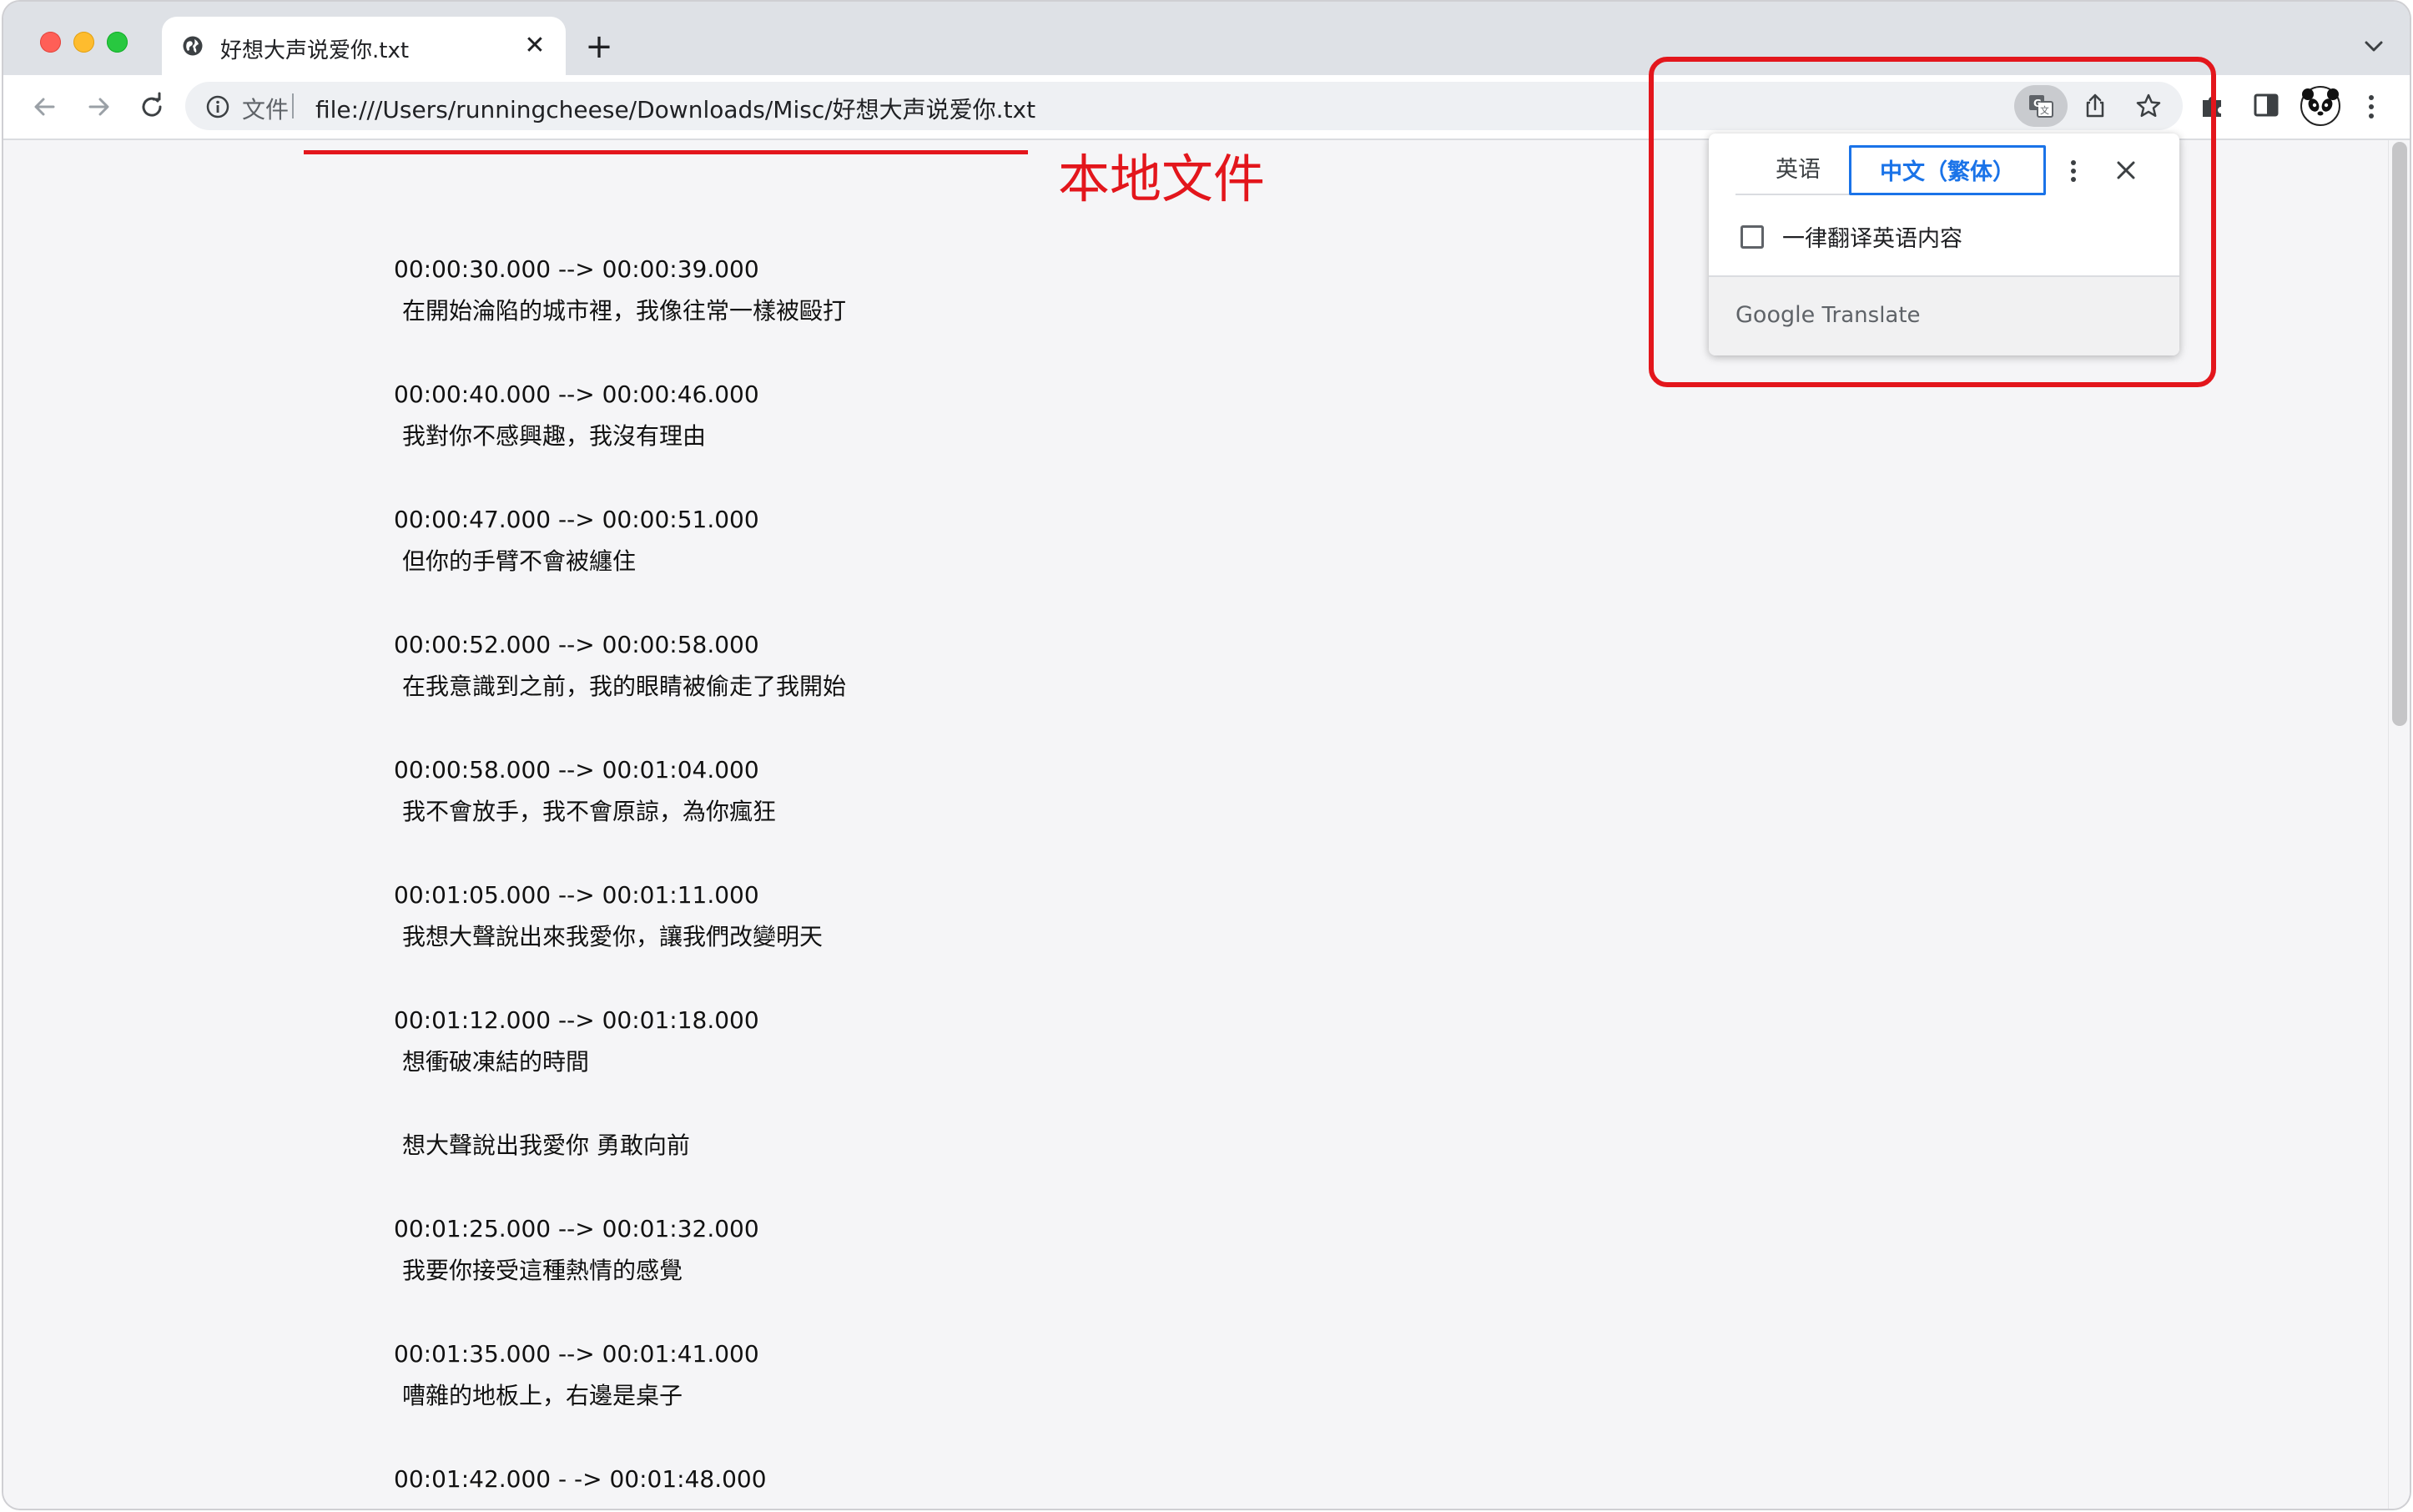 The width and height of the screenshot is (2413, 1512). I want to click on subtitle-timestamp: 00:01:42.000 - -> 00:01:48.000, so click(580, 1479).